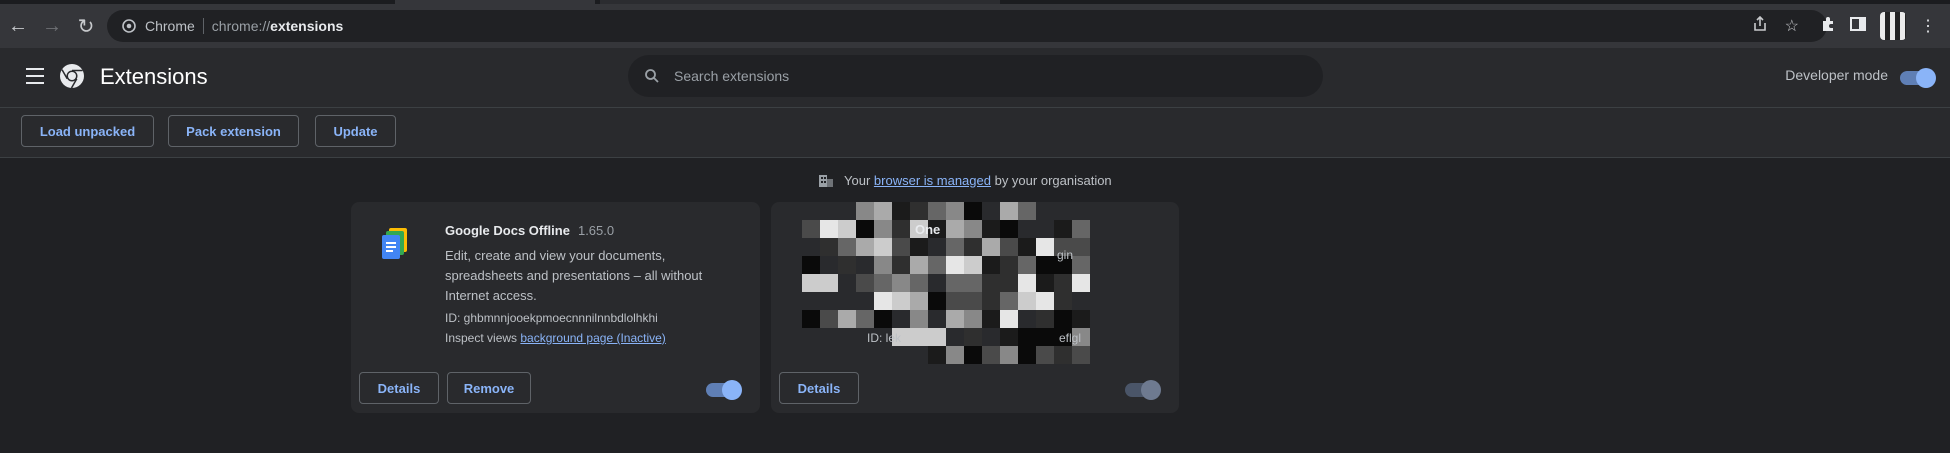  I want to click on extension-card-redacted: One gin ID: lek eflgl Details, so click(975, 307).